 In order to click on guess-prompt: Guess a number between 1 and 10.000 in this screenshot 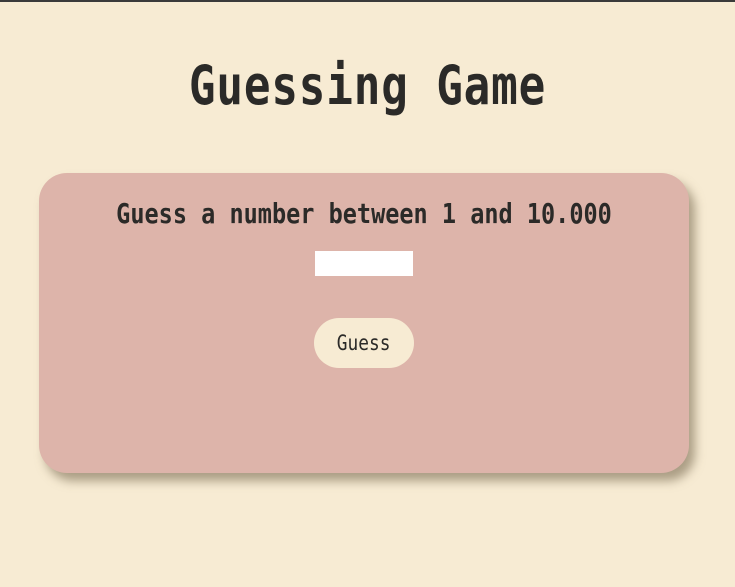, I will do `click(364, 213)`.